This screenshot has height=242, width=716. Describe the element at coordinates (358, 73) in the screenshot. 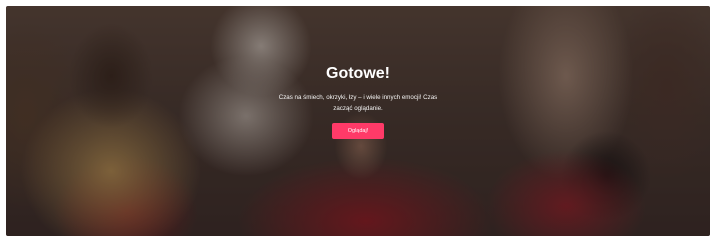

I see `hero-title: Gotowe!` at that location.